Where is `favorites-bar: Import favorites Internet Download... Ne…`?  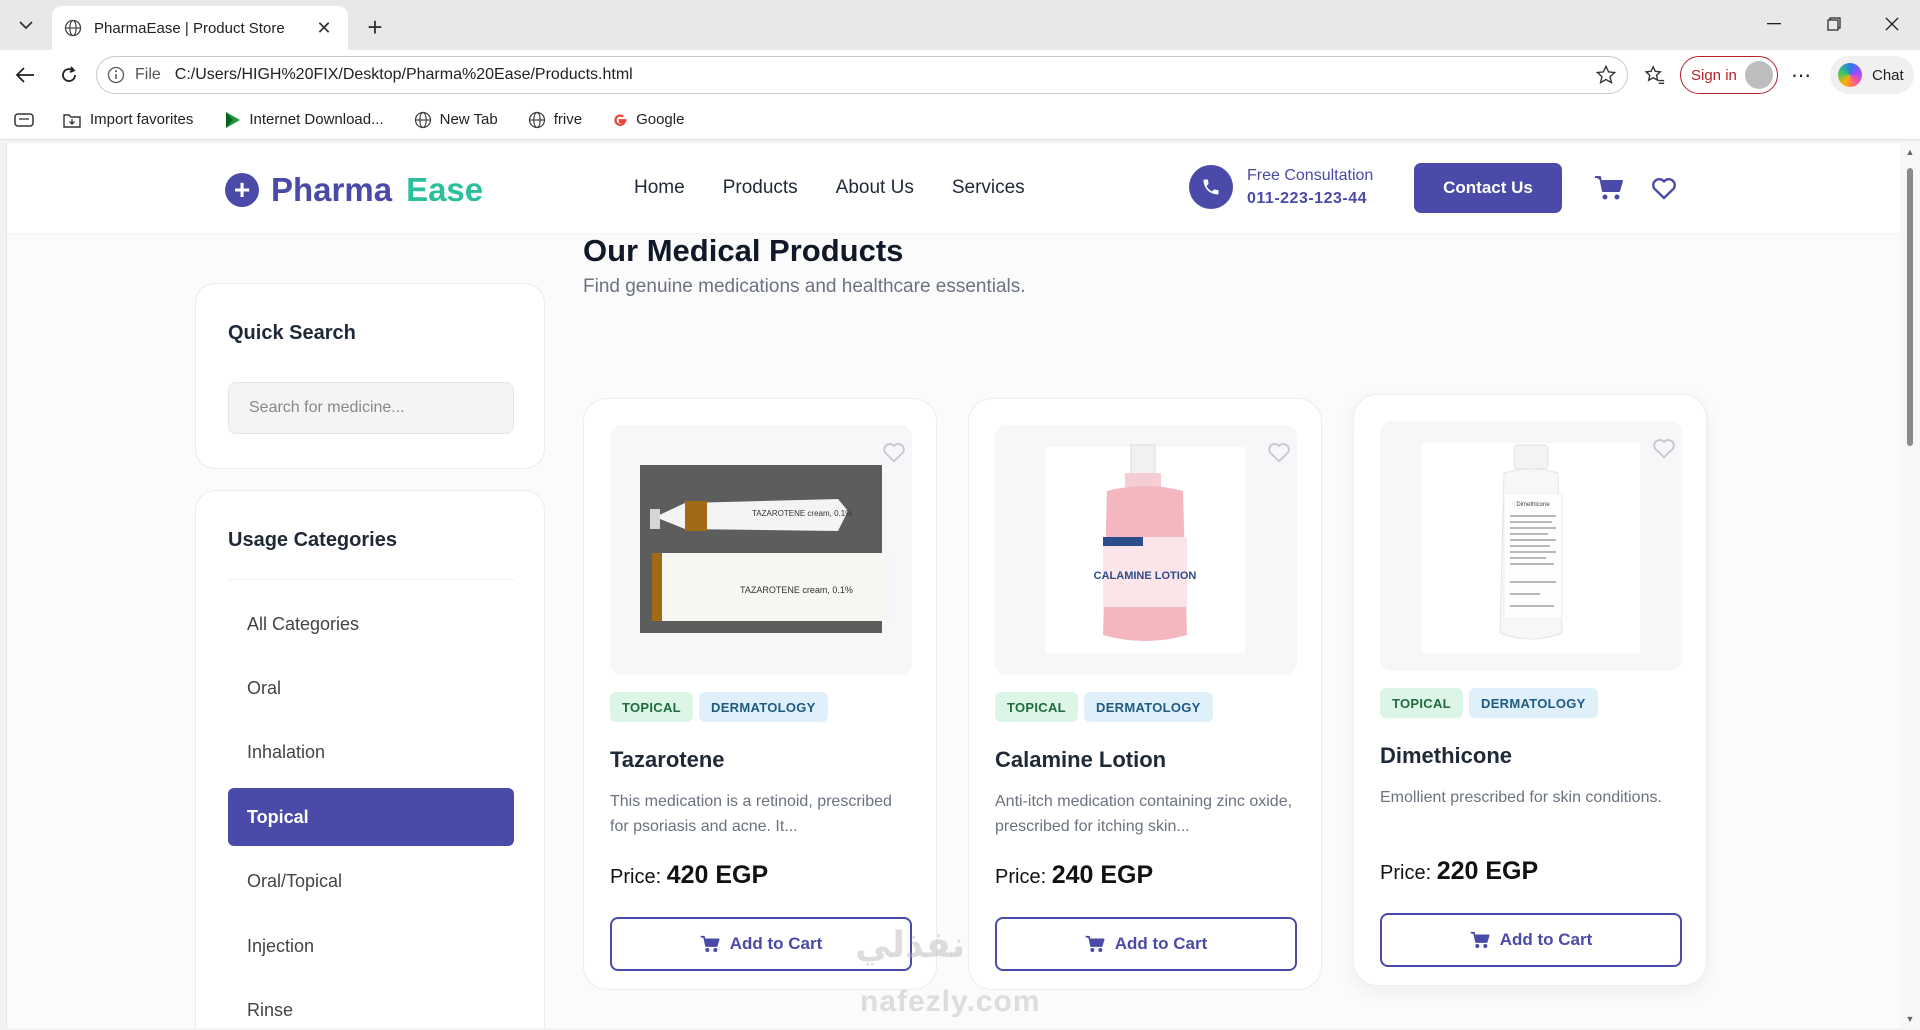
favorites-bar: Import favorites Internet Download... Ne… is located at coordinates (960, 120).